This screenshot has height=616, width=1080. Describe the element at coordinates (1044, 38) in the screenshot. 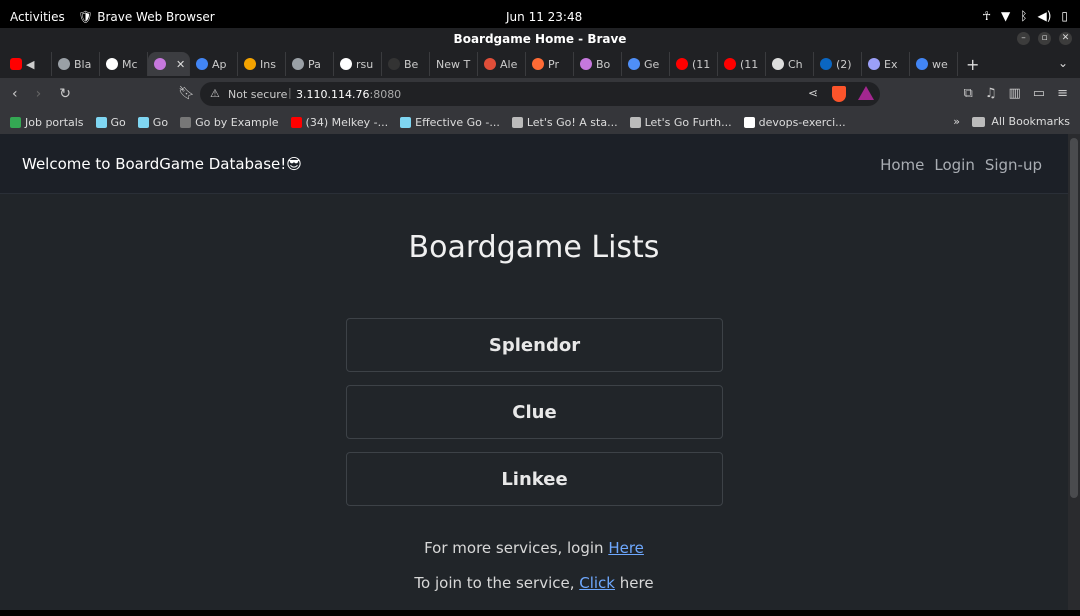

I see `maximize-icon: ▫` at that location.